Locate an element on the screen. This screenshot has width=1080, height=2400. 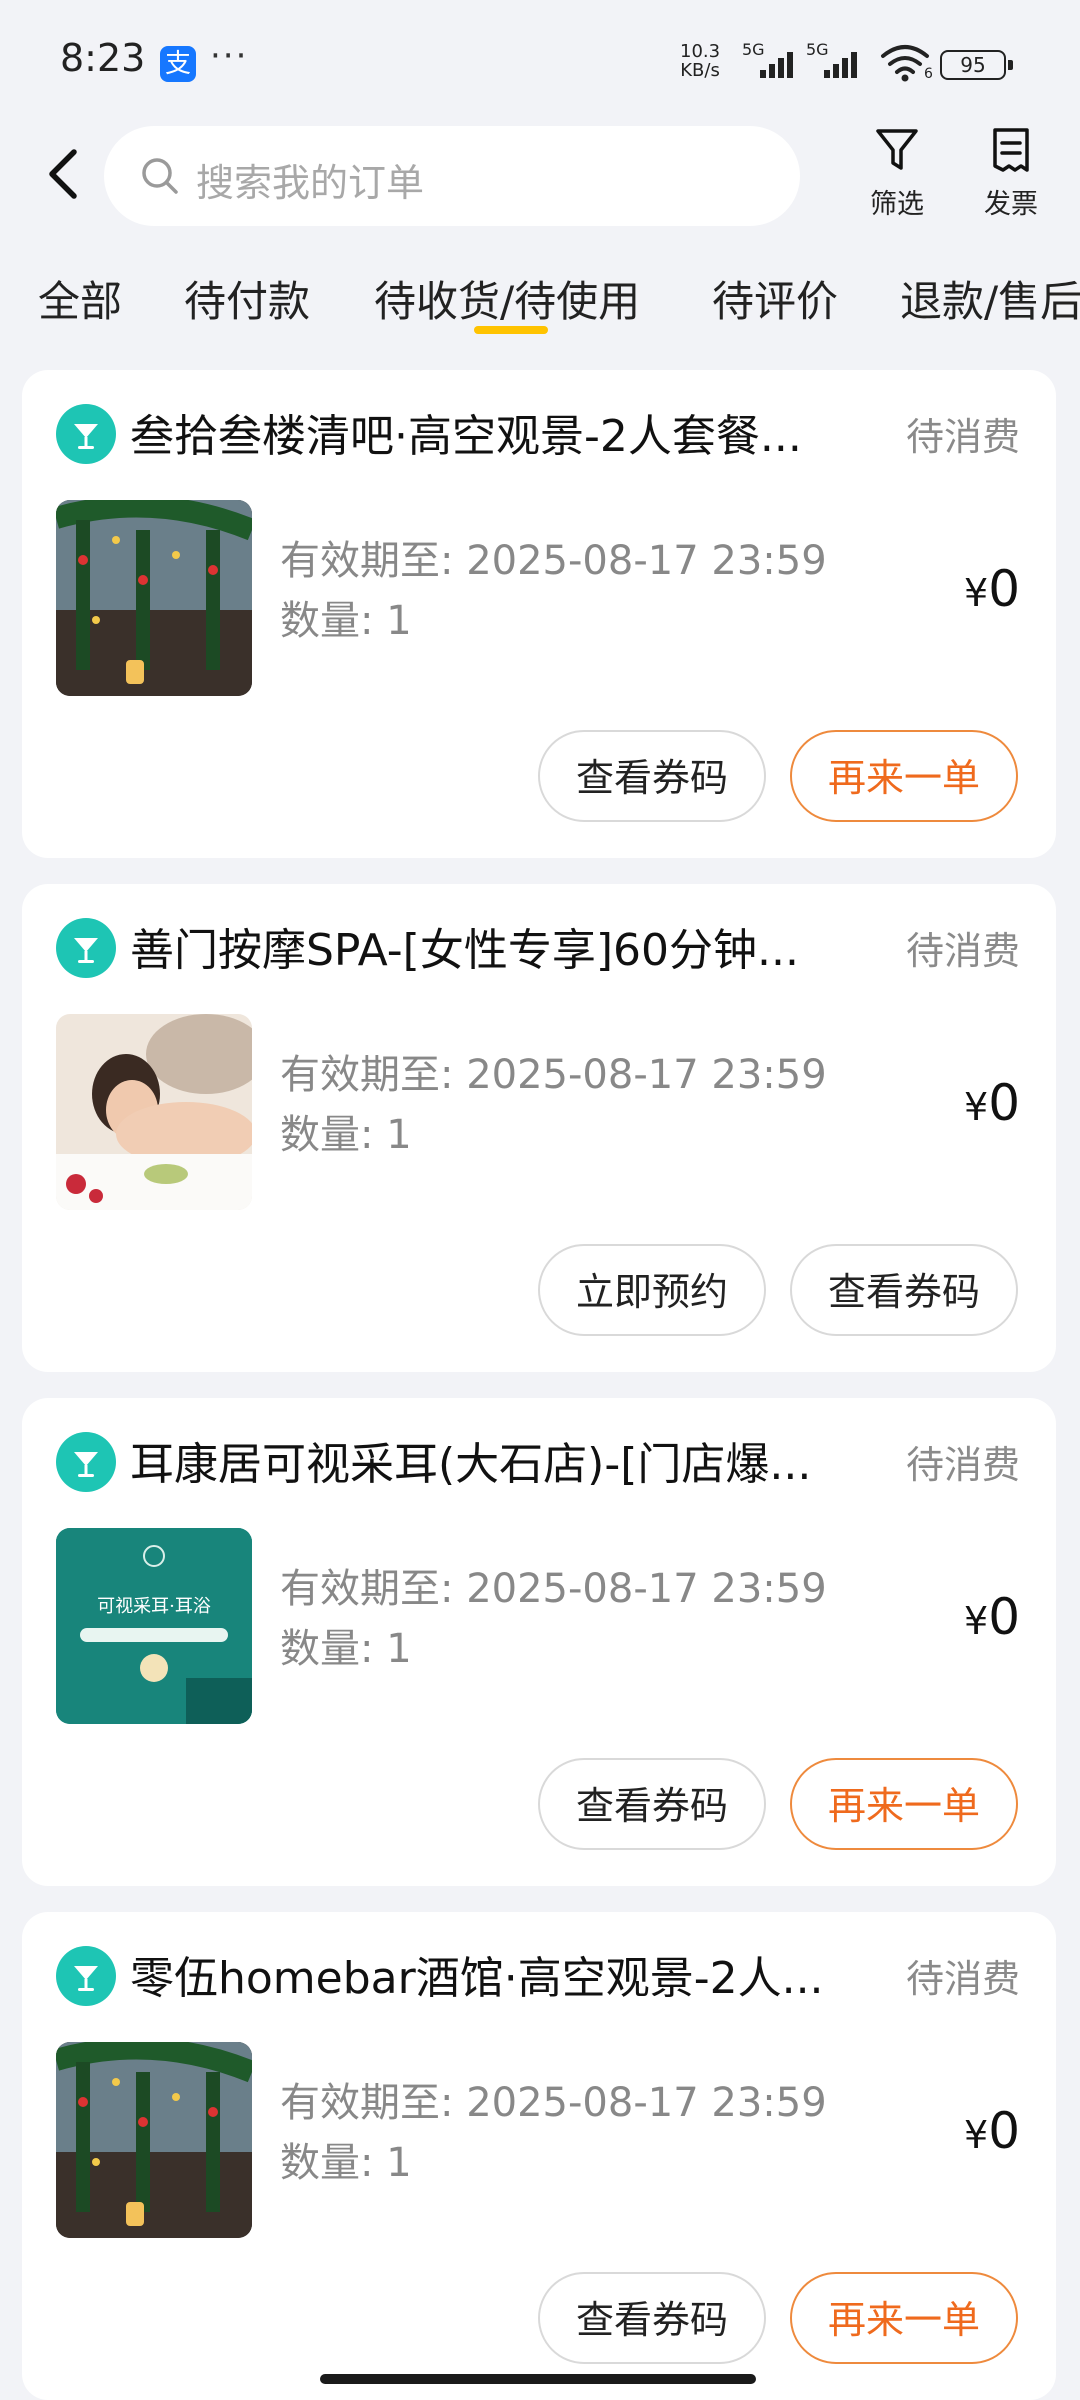
thumbnail-caption: 可视采耳·耳浴 is located at coordinates (154, 1606).